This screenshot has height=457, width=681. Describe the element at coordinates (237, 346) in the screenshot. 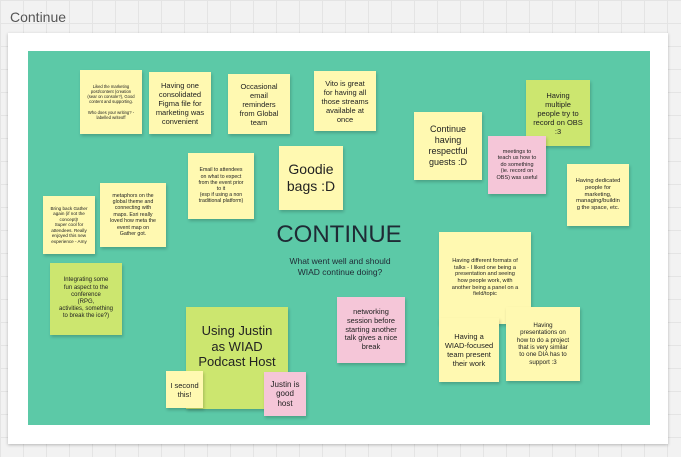

I see `sticky-note-text: Using Justin as WIAD Podcast Host` at that location.